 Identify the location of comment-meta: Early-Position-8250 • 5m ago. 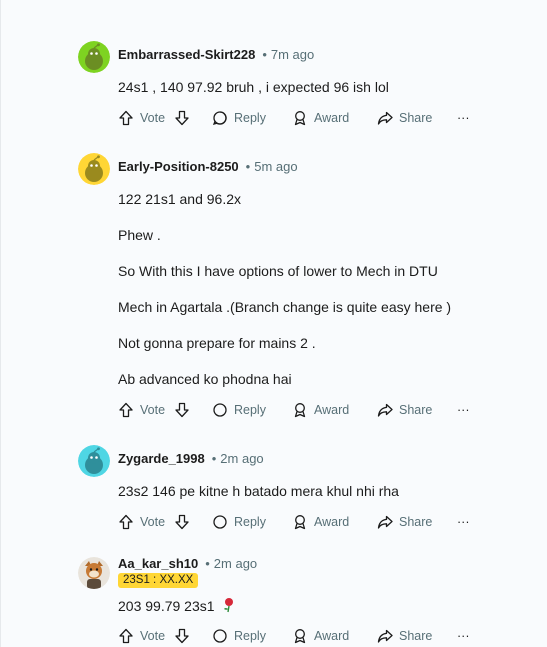
(208, 166).